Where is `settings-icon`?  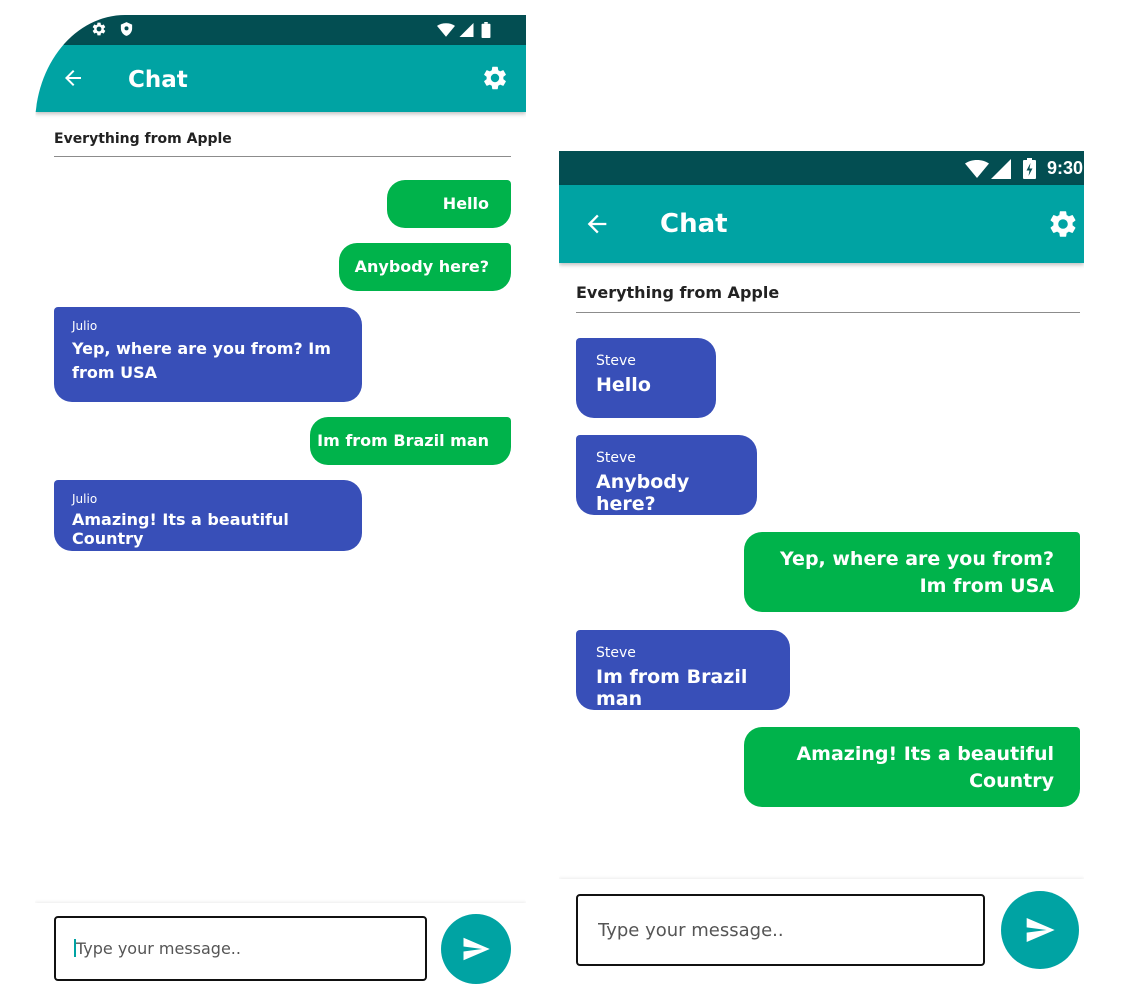 settings-icon is located at coordinates (99, 29).